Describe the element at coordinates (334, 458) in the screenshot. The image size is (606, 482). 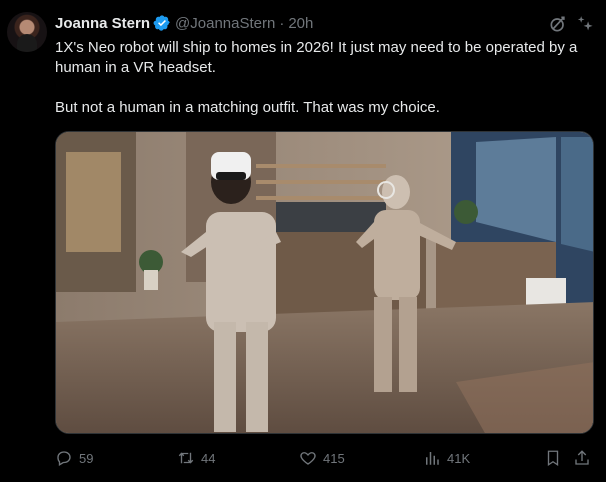
I see `like-count: 415` at that location.